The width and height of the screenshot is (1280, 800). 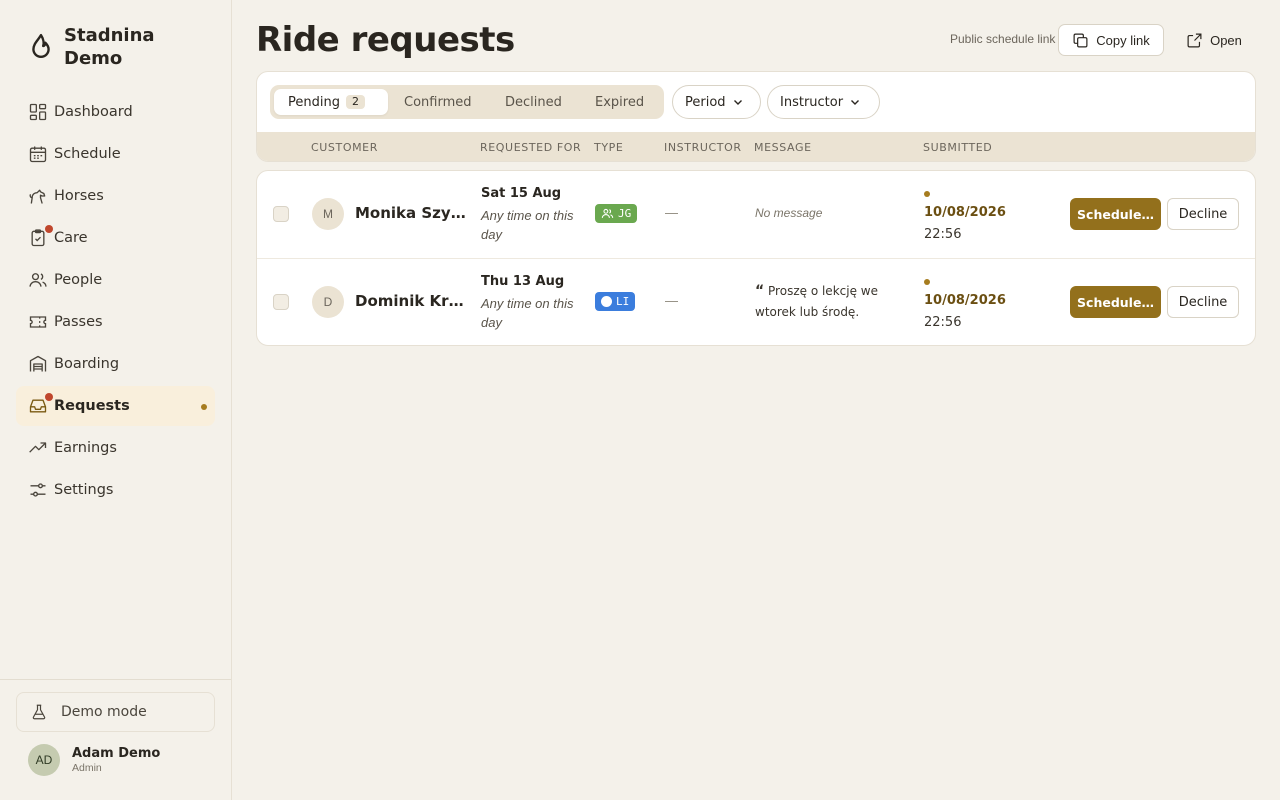 I want to click on type-code: LI, so click(x=623, y=301).